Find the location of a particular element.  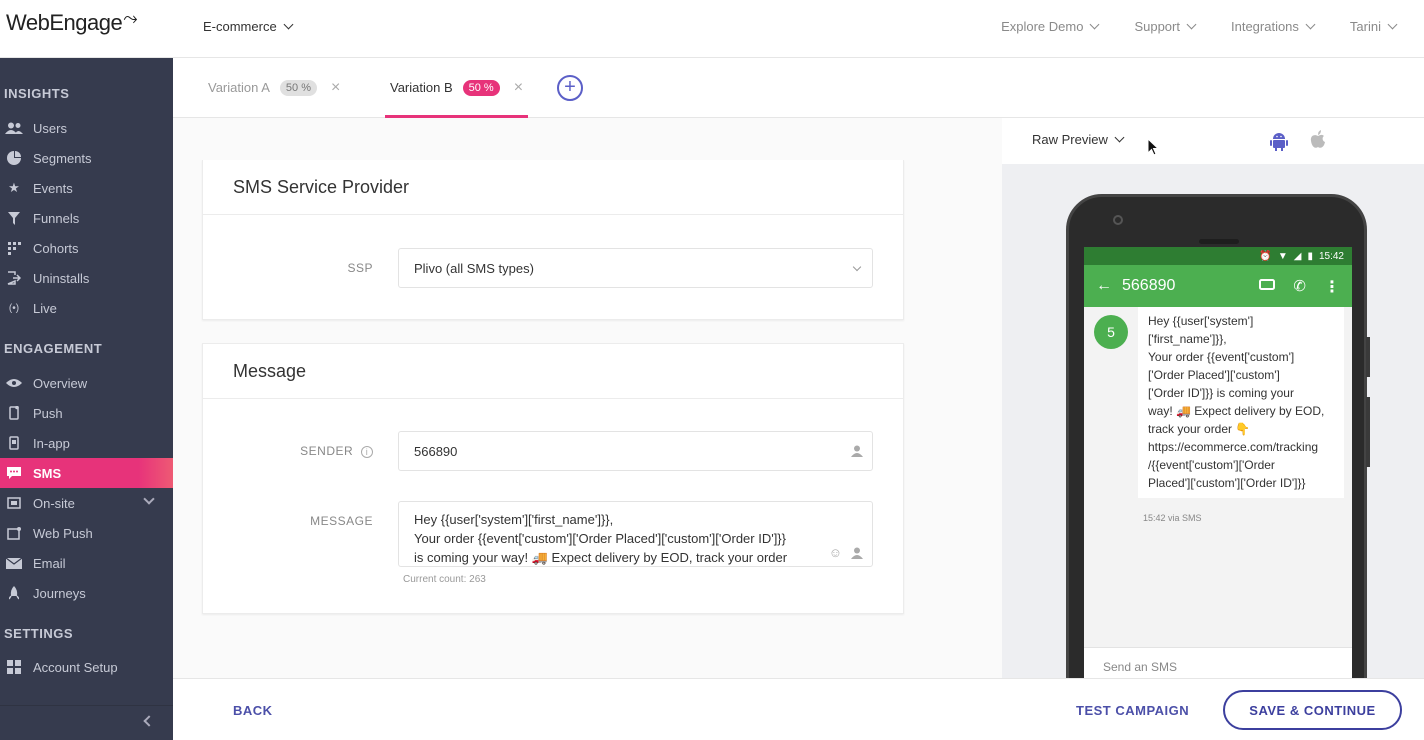

sender-label: SENDER i is located at coordinates (323, 451).